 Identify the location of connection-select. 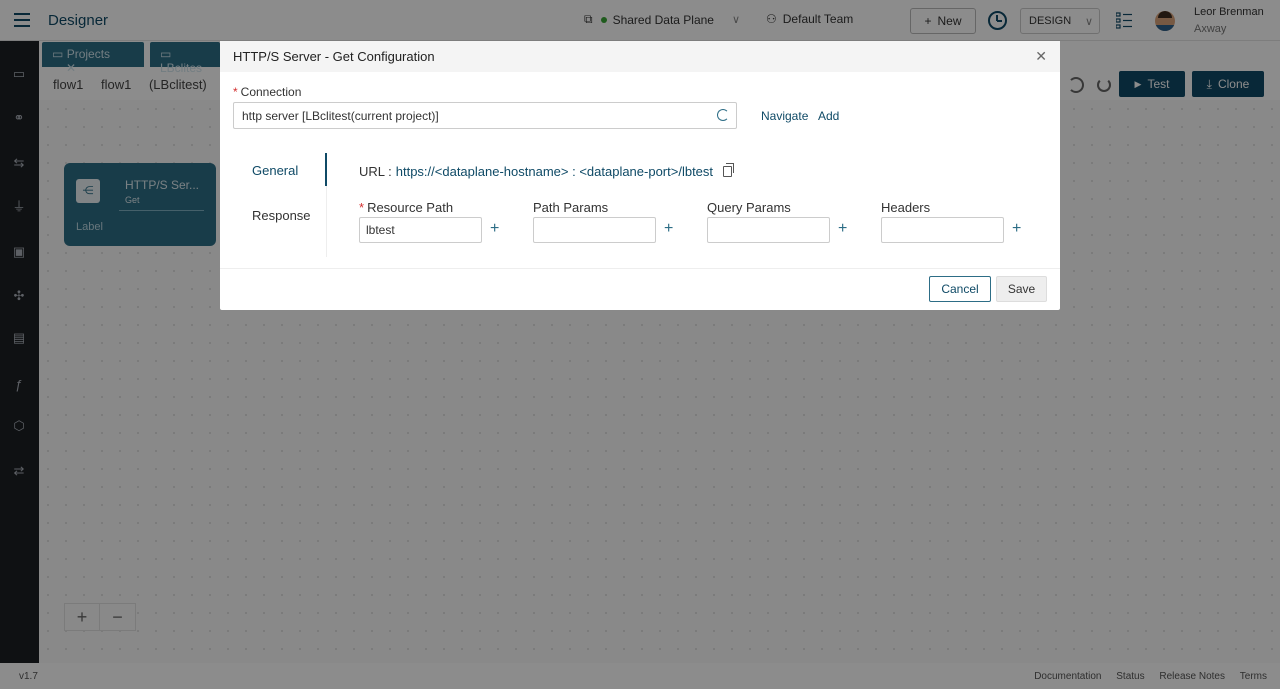
(485, 115).